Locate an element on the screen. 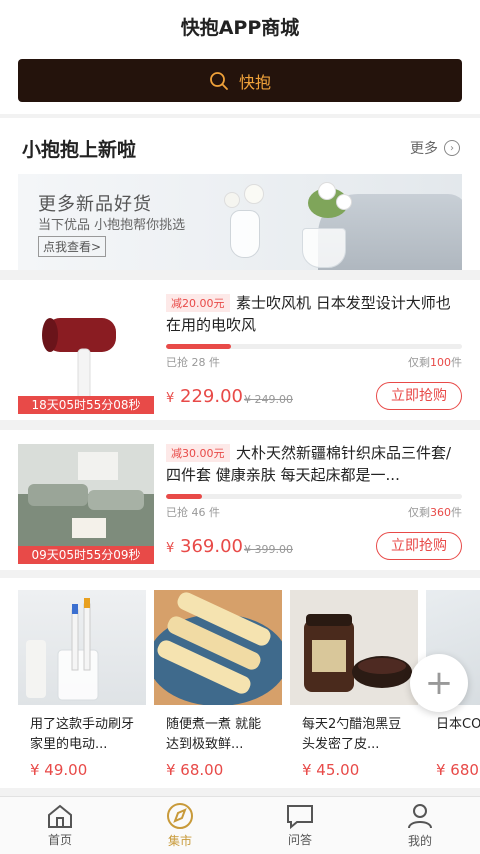  product-tile-price: ¥ 49.00 is located at coordinates (59, 770).